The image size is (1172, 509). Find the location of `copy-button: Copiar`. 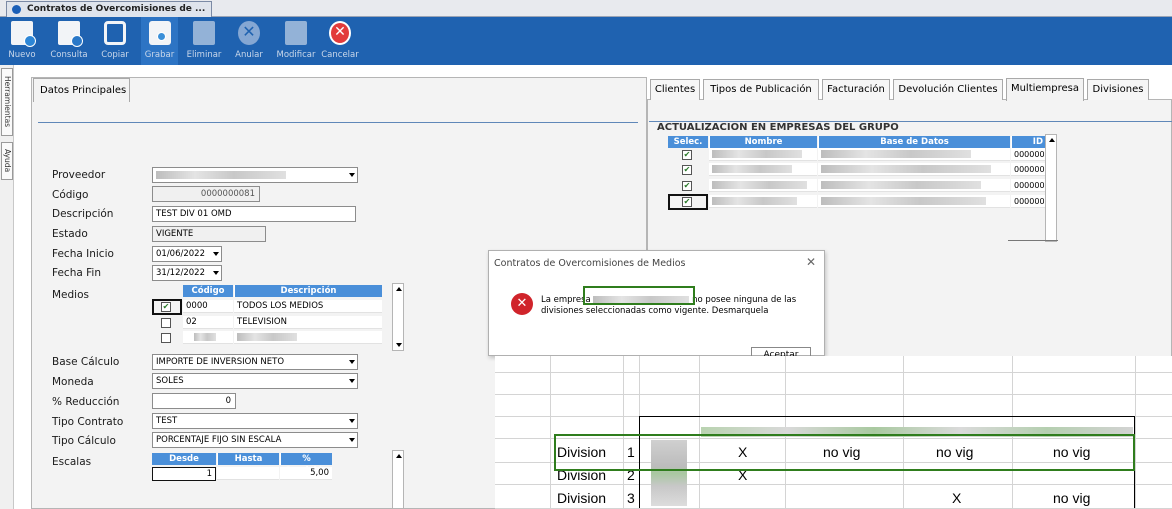

copy-button: Copiar is located at coordinates (115, 41).